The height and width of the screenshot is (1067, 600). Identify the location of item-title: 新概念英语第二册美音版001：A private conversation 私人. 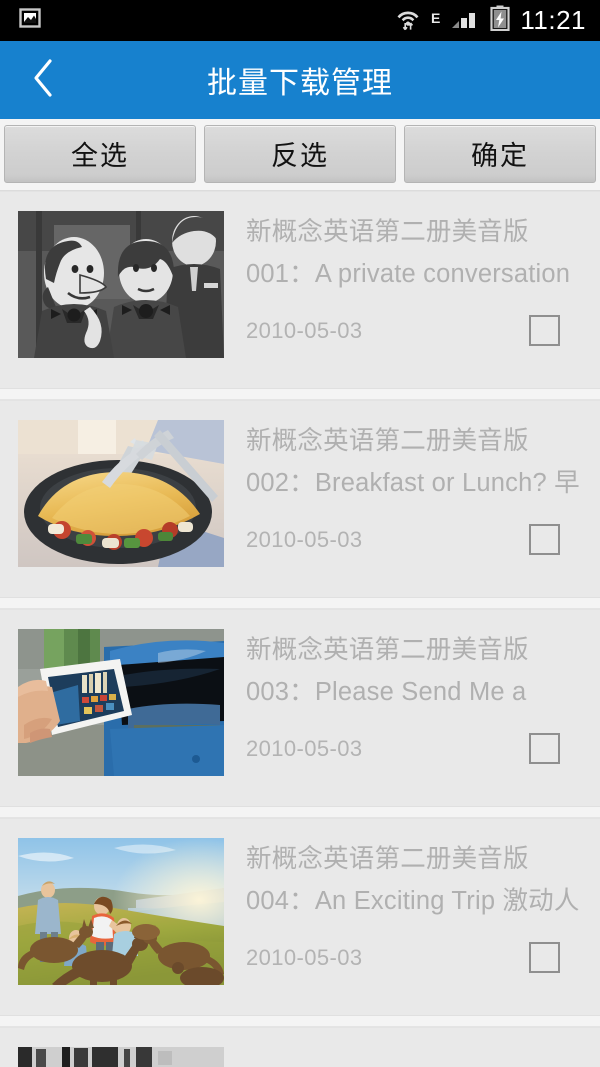
(408, 253).